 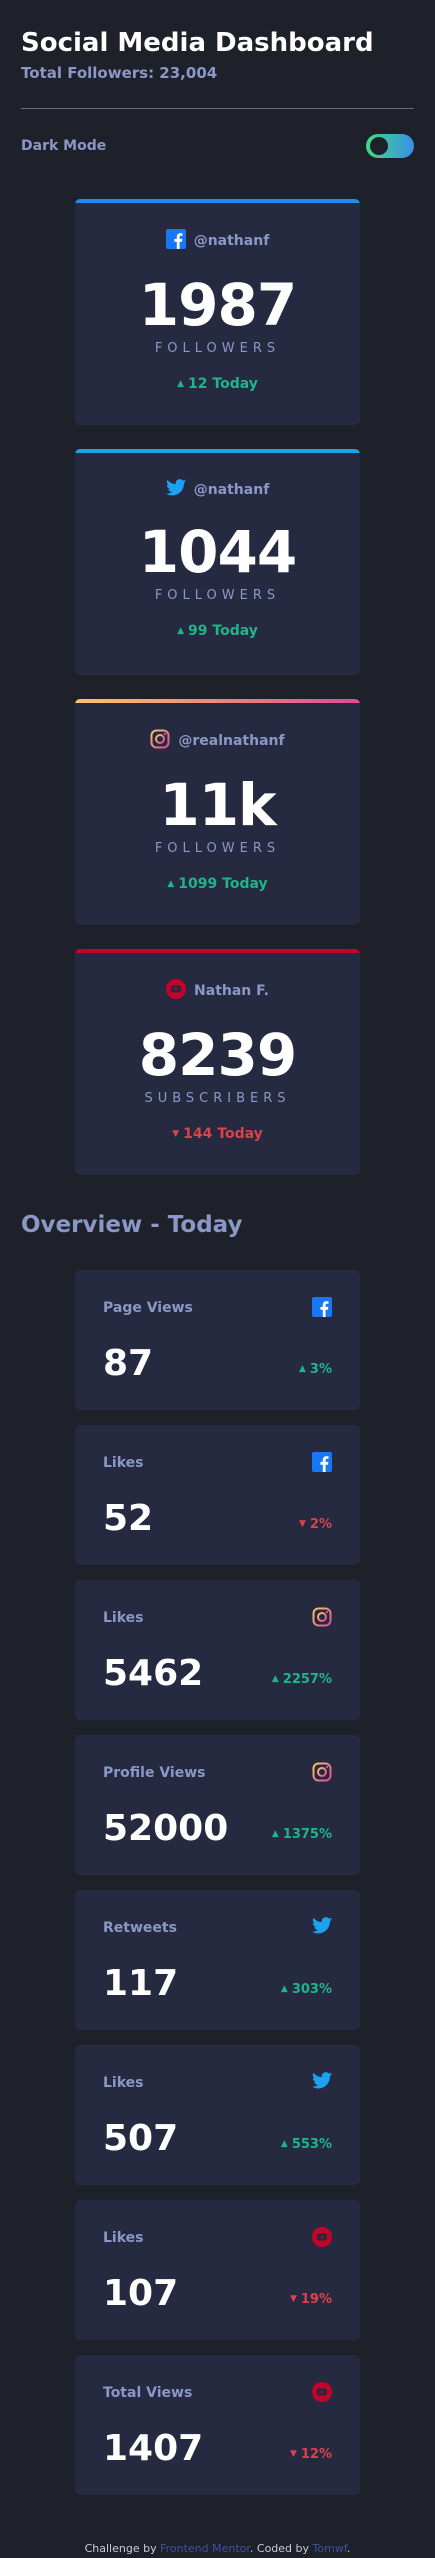 What do you see at coordinates (307, 1679) in the screenshot?
I see `delta-value: 2257%` at bounding box center [307, 1679].